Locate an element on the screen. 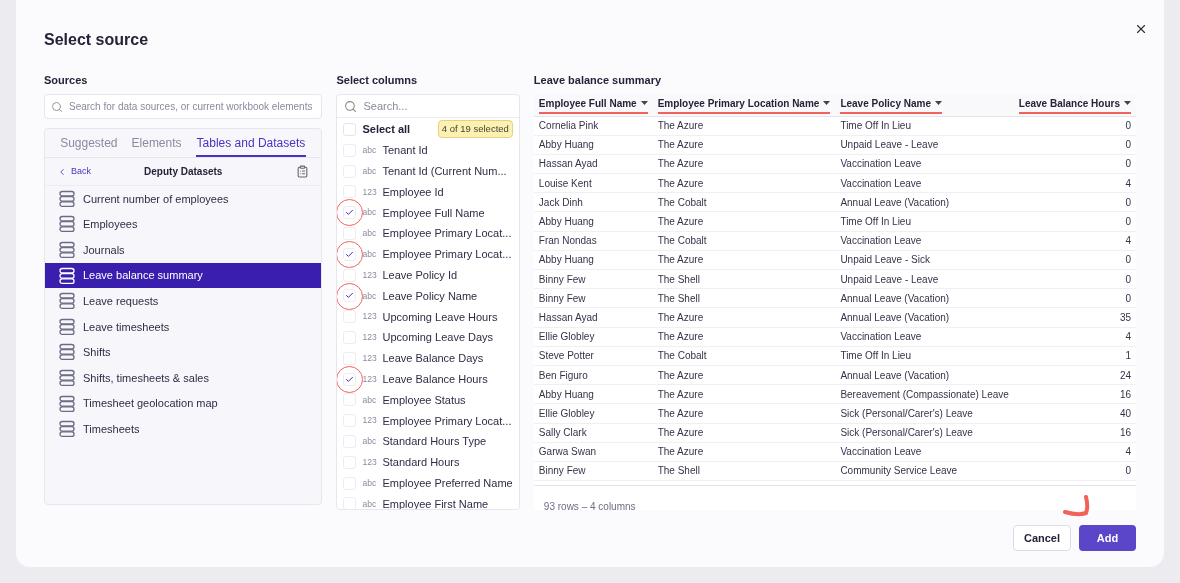  search-field: Search for data sources, or current workbook elements is located at coordinates (183, 106).